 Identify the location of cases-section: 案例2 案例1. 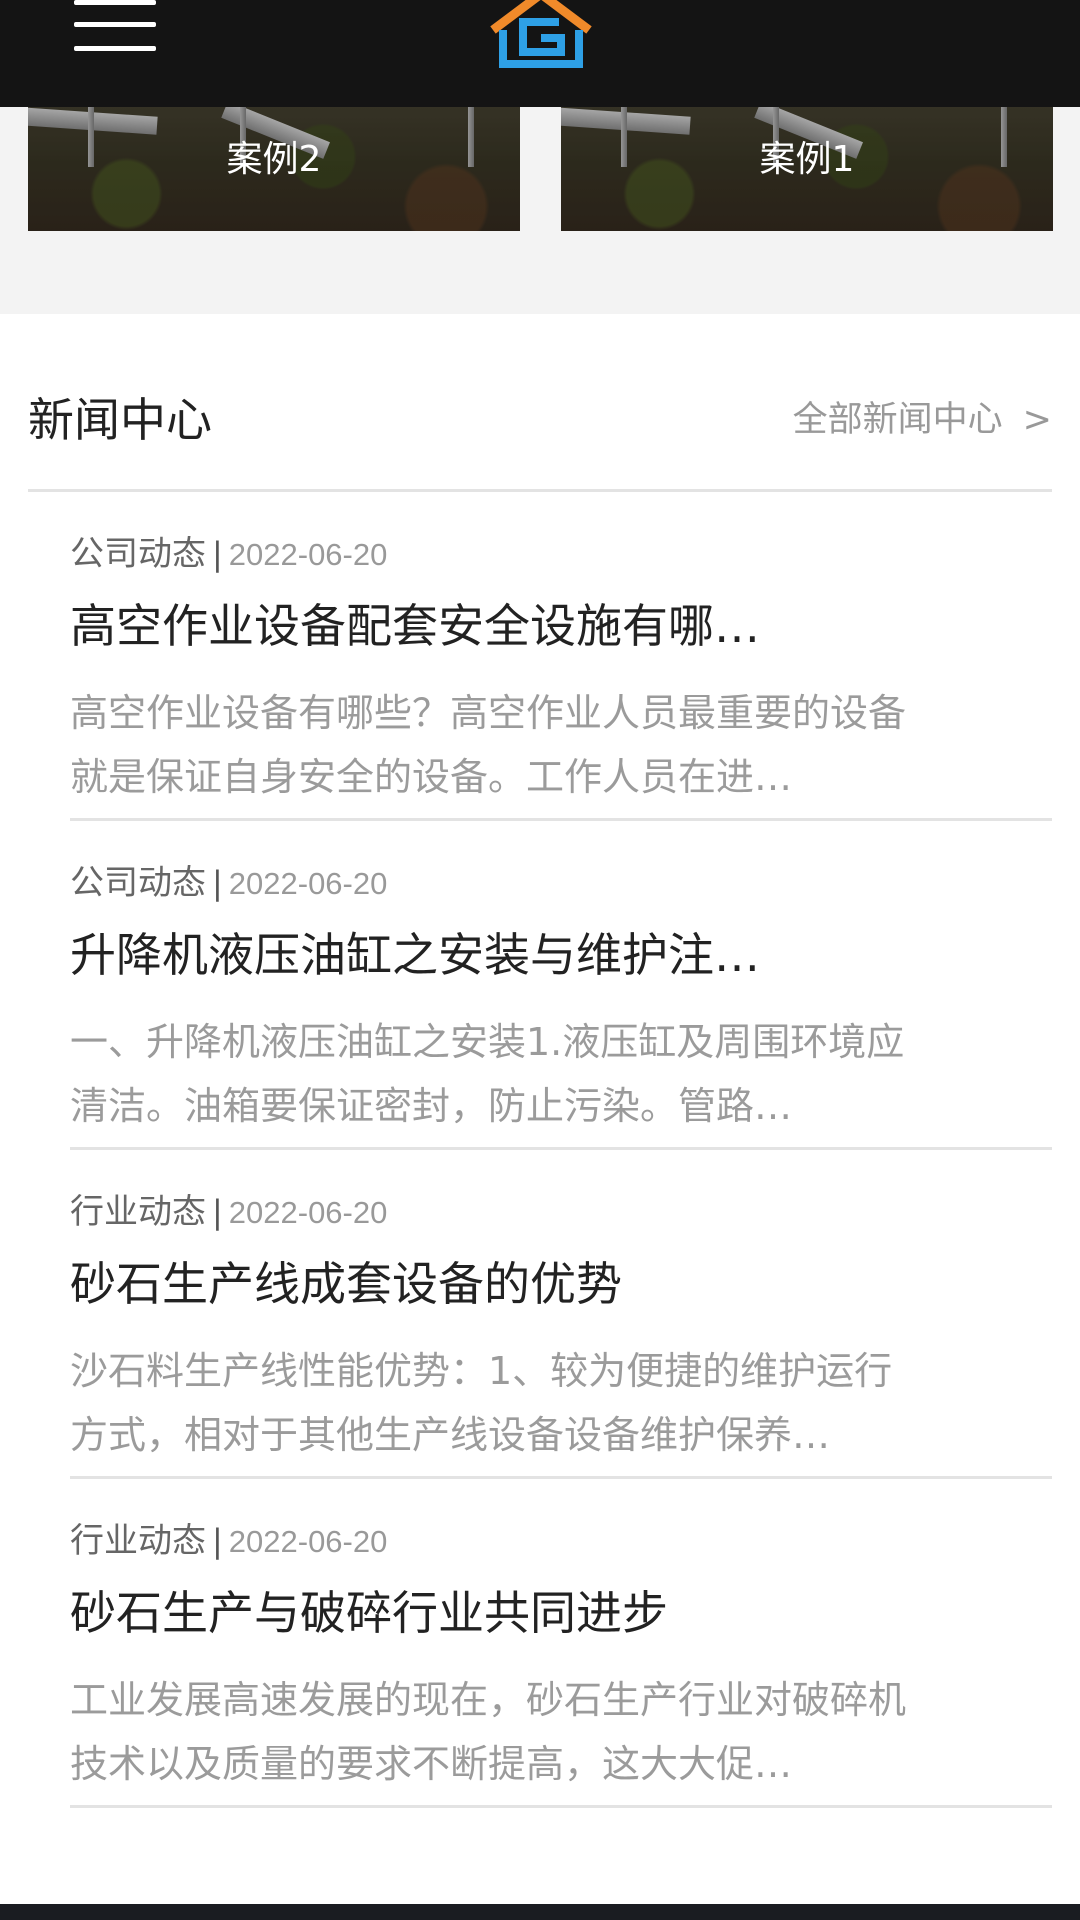
(540, 210).